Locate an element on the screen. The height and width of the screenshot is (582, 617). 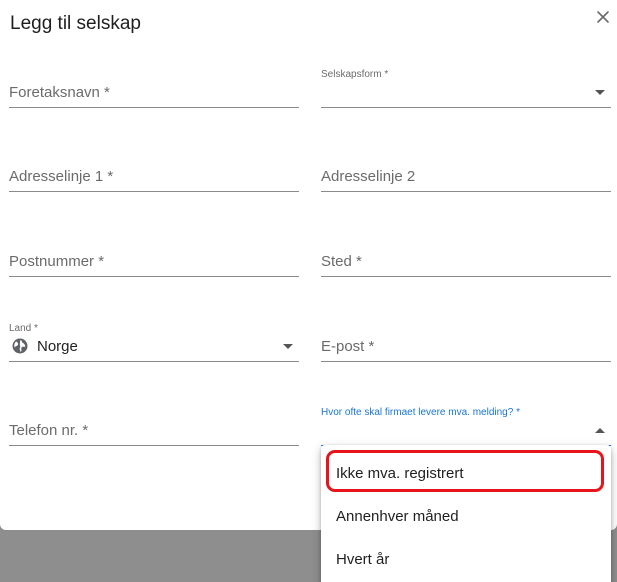
address1-label: Adresselinje 1 * is located at coordinates (61, 176).